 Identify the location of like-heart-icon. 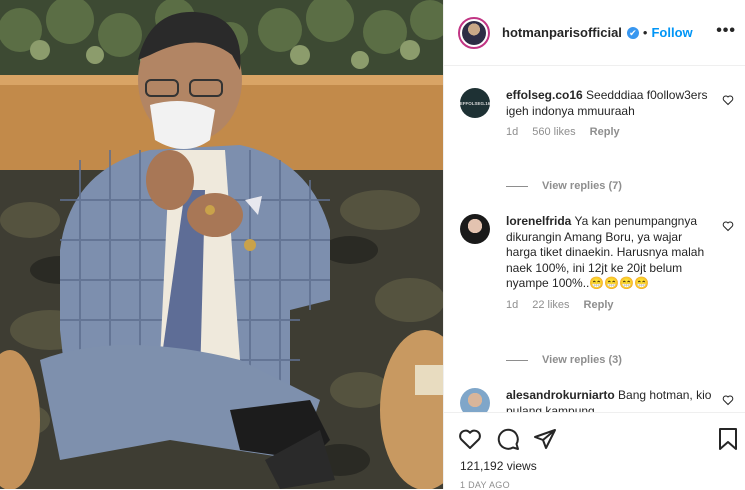
(470, 439).